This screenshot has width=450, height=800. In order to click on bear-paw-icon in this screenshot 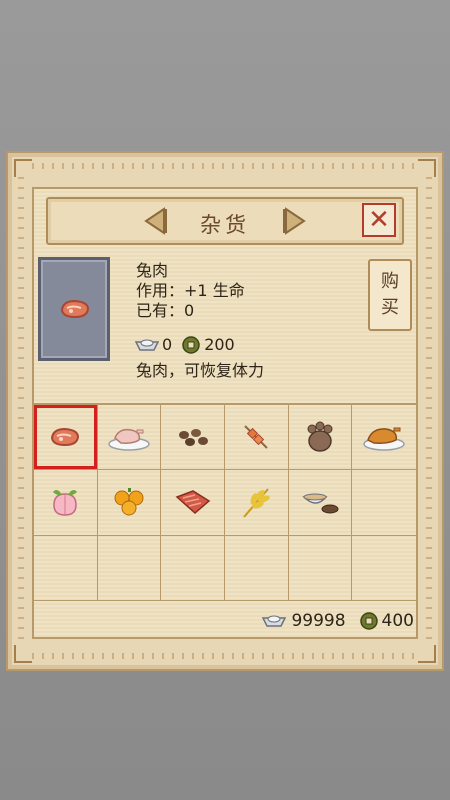, I will do `click(320, 436)`.